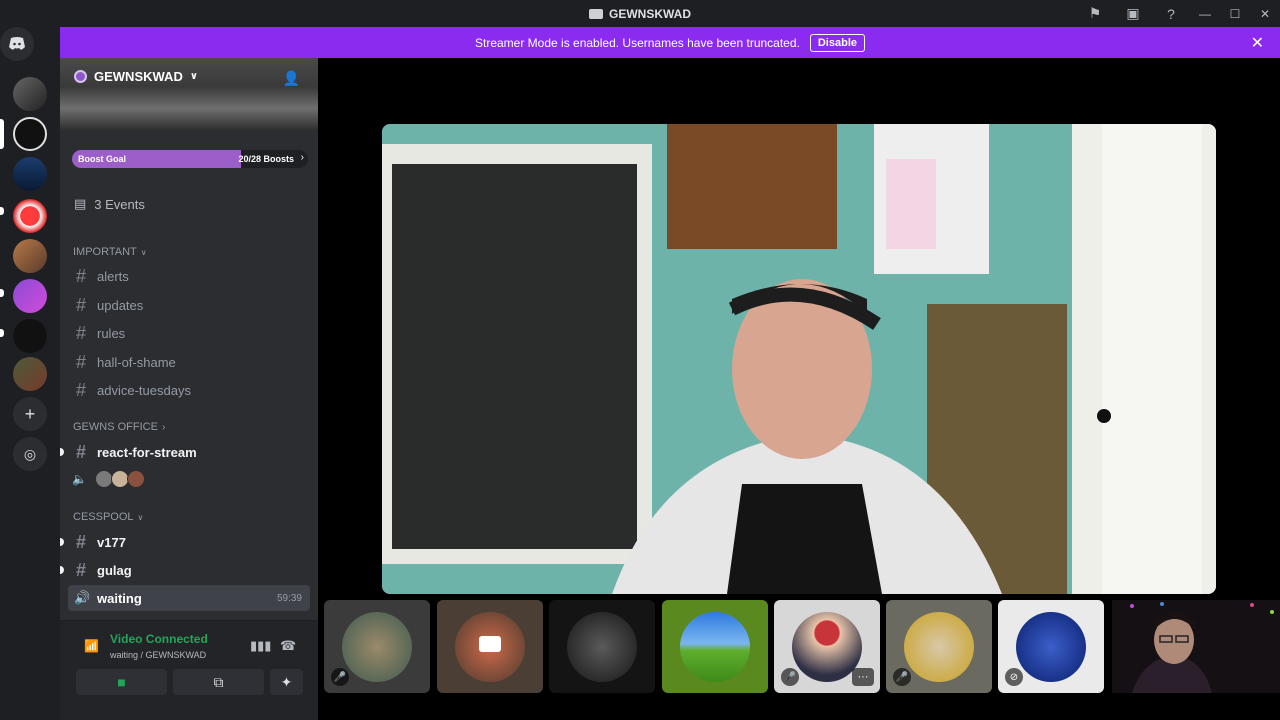 This screenshot has height=720, width=1280. What do you see at coordinates (189, 333) in the screenshot?
I see `channel-rules: # rules` at bounding box center [189, 333].